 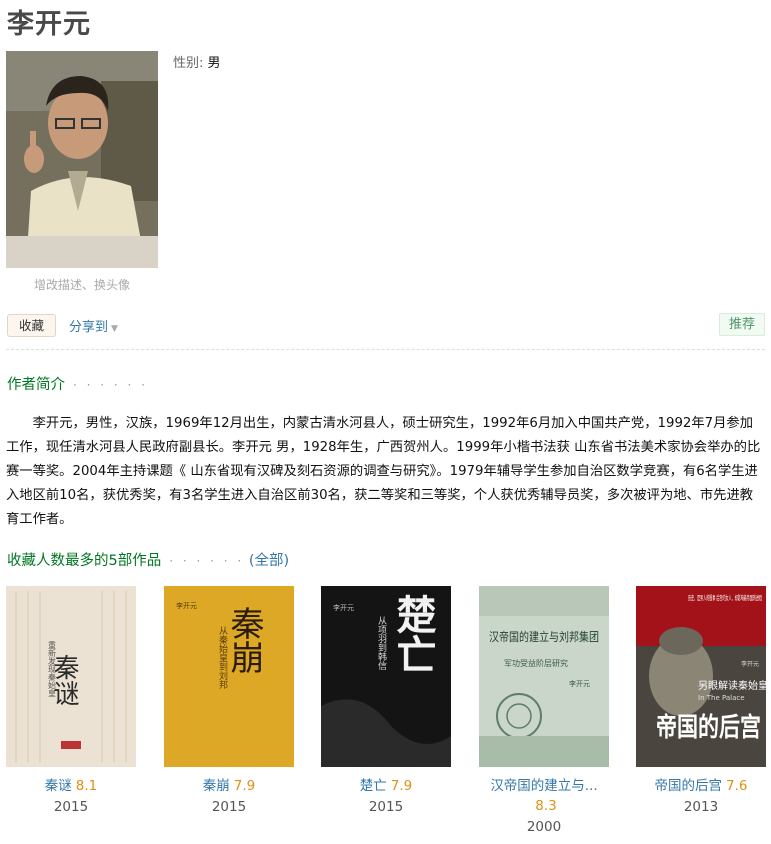 I want to click on work-rating: 7.6, so click(x=737, y=786).